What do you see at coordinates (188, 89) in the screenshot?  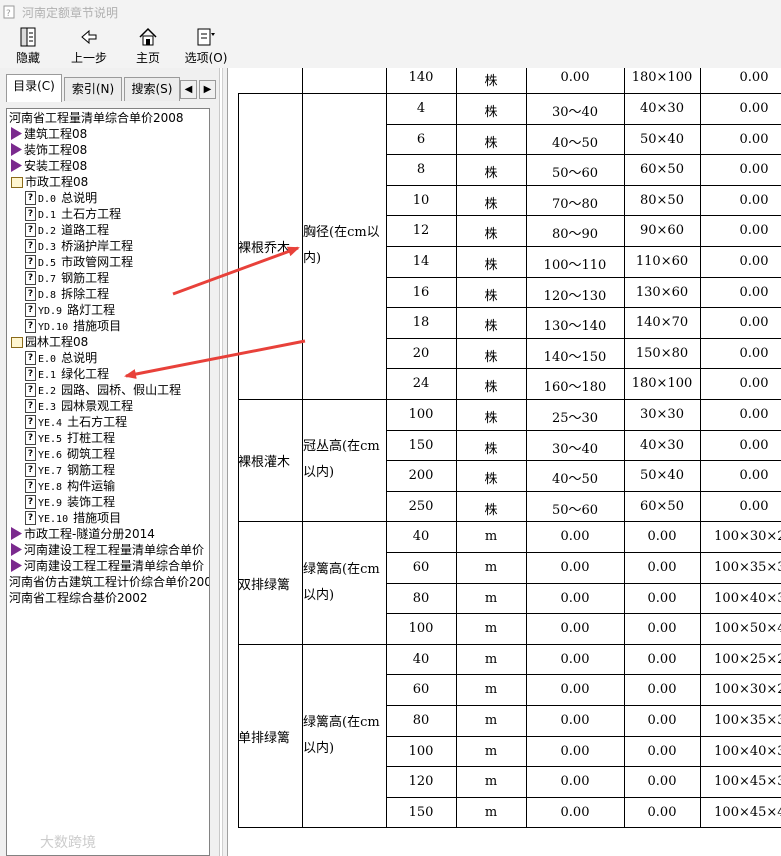 I see `tab-scroll-left-button: ◀` at bounding box center [188, 89].